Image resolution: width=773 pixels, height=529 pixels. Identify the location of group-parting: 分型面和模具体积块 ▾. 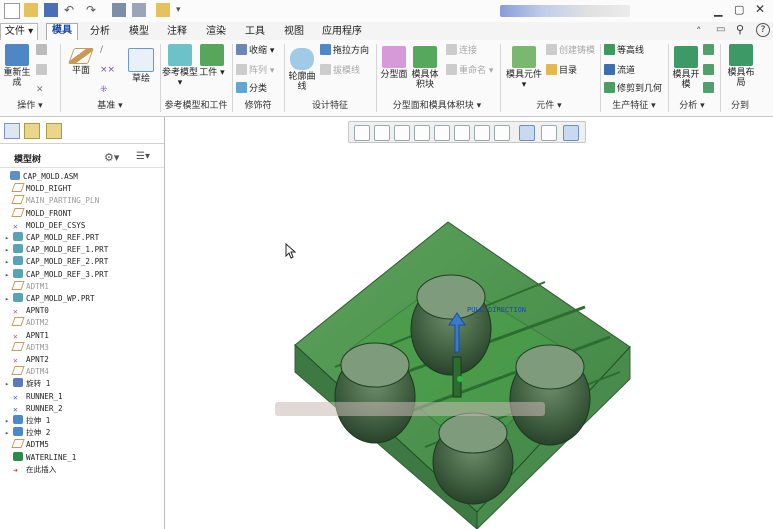
(437, 106).